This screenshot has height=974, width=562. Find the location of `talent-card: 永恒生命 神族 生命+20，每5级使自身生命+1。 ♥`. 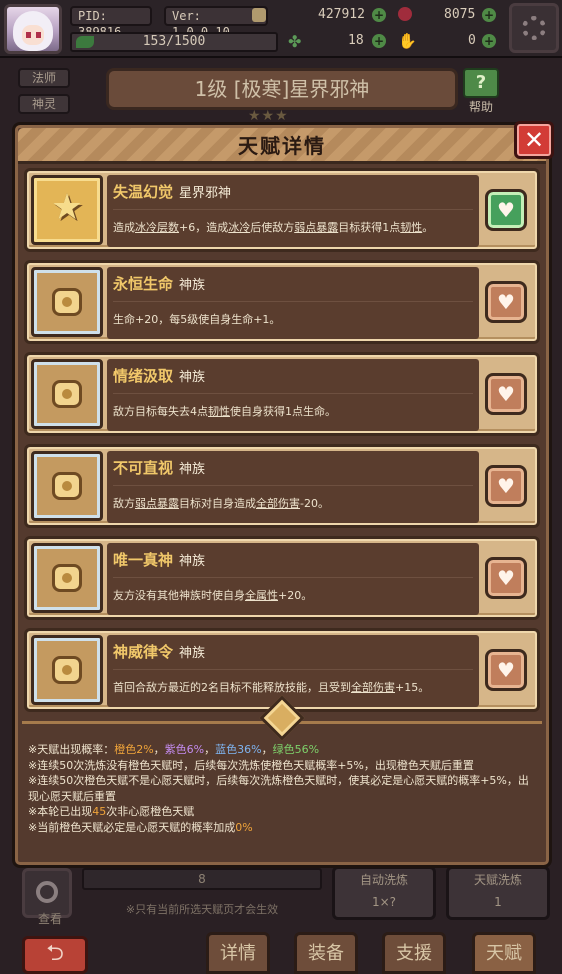

talent-card: 永恒生命 神族 生命+20，每5级使自身生命+1。 ♥ is located at coordinates (282, 302).